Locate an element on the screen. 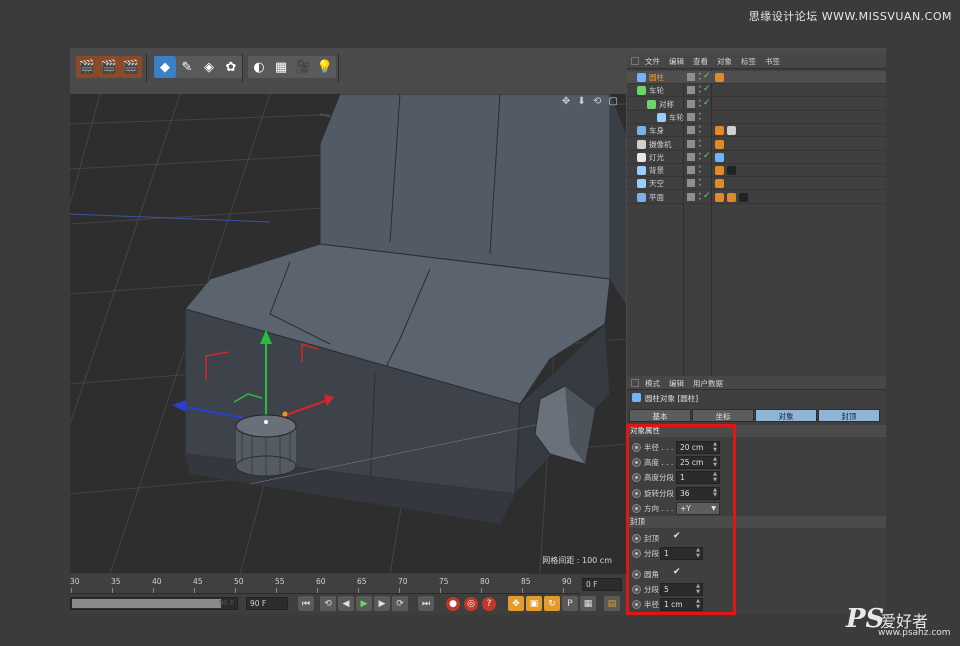 The width and height of the screenshot is (960, 646). key-scale-button: ▣ is located at coordinates (534, 603).